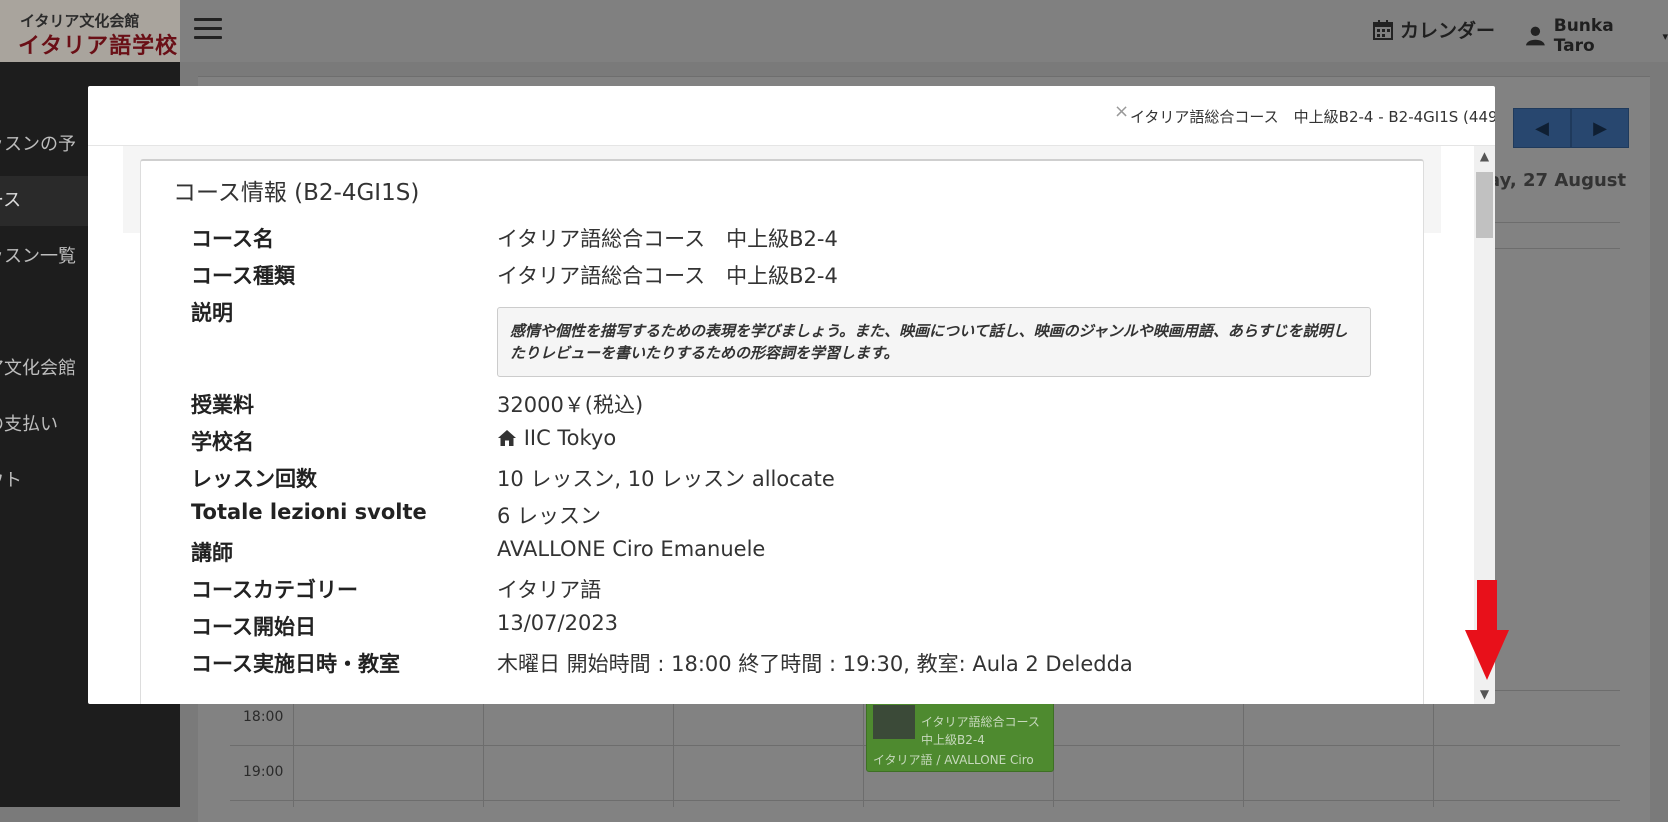 The height and width of the screenshot is (822, 1668). I want to click on row-value: AVALLONE Ciro Emanuele, so click(631, 549).